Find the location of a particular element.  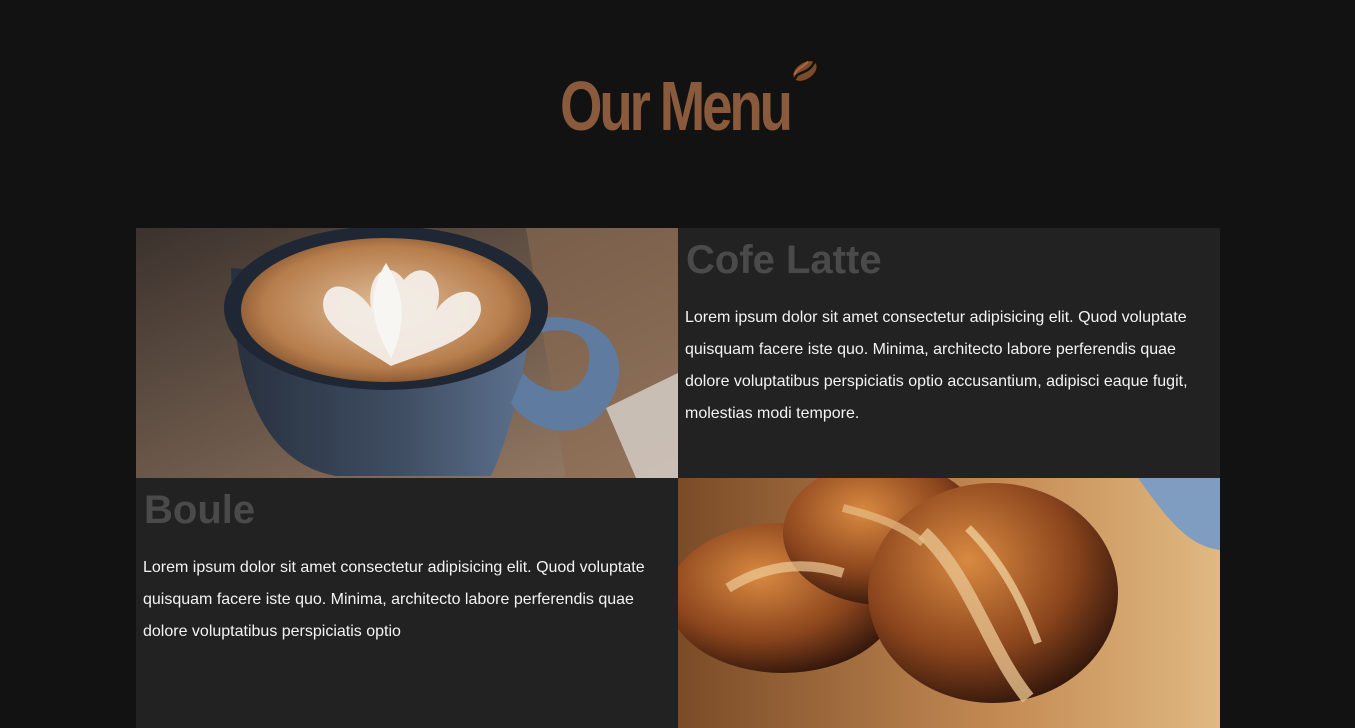

coffee-latte-image is located at coordinates (407, 353).